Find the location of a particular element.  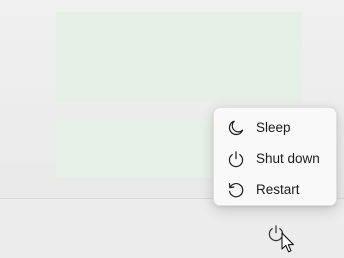

mouse-cursor-icon is located at coordinates (287, 242).